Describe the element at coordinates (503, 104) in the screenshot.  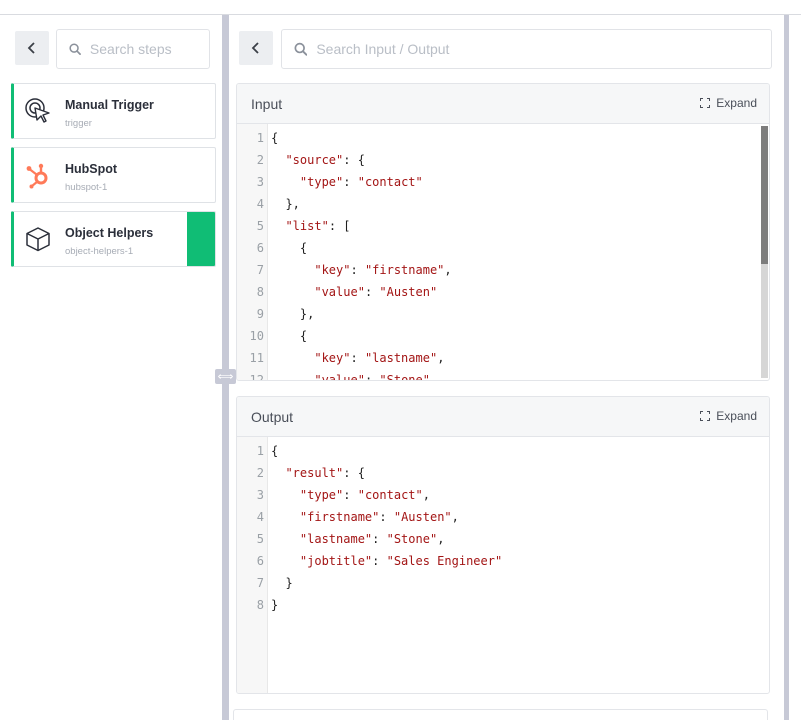
I see `input-panel-header: Input Expand` at that location.